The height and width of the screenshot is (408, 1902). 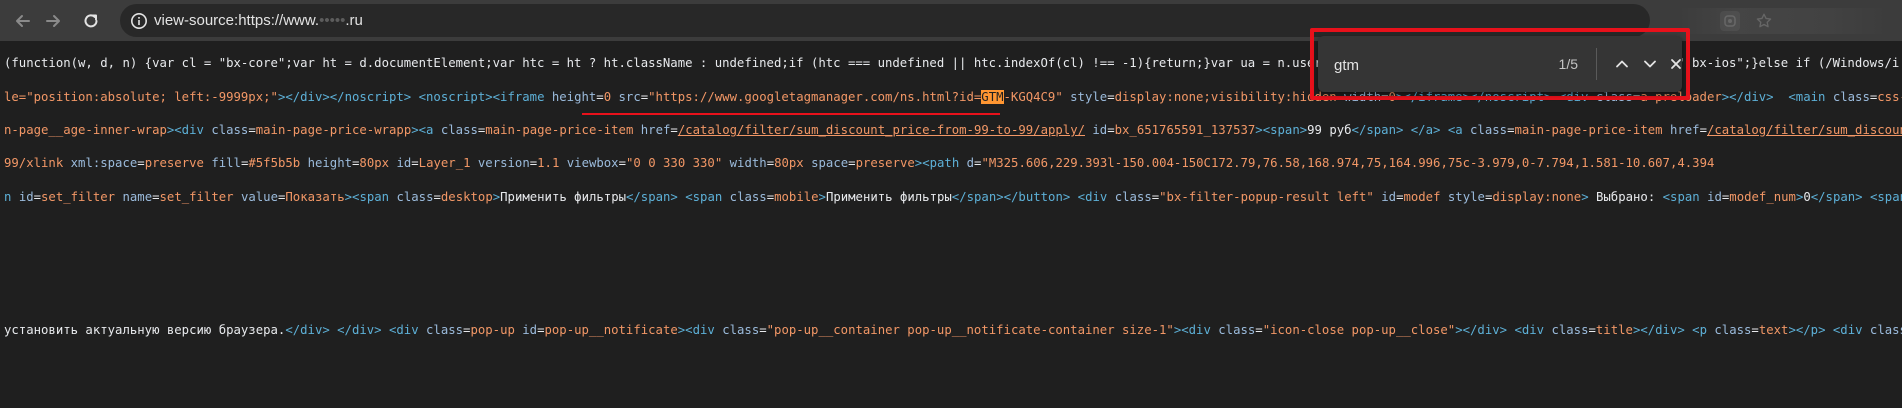 I want to click on source-tag: ></p>, so click(x=1807, y=330).